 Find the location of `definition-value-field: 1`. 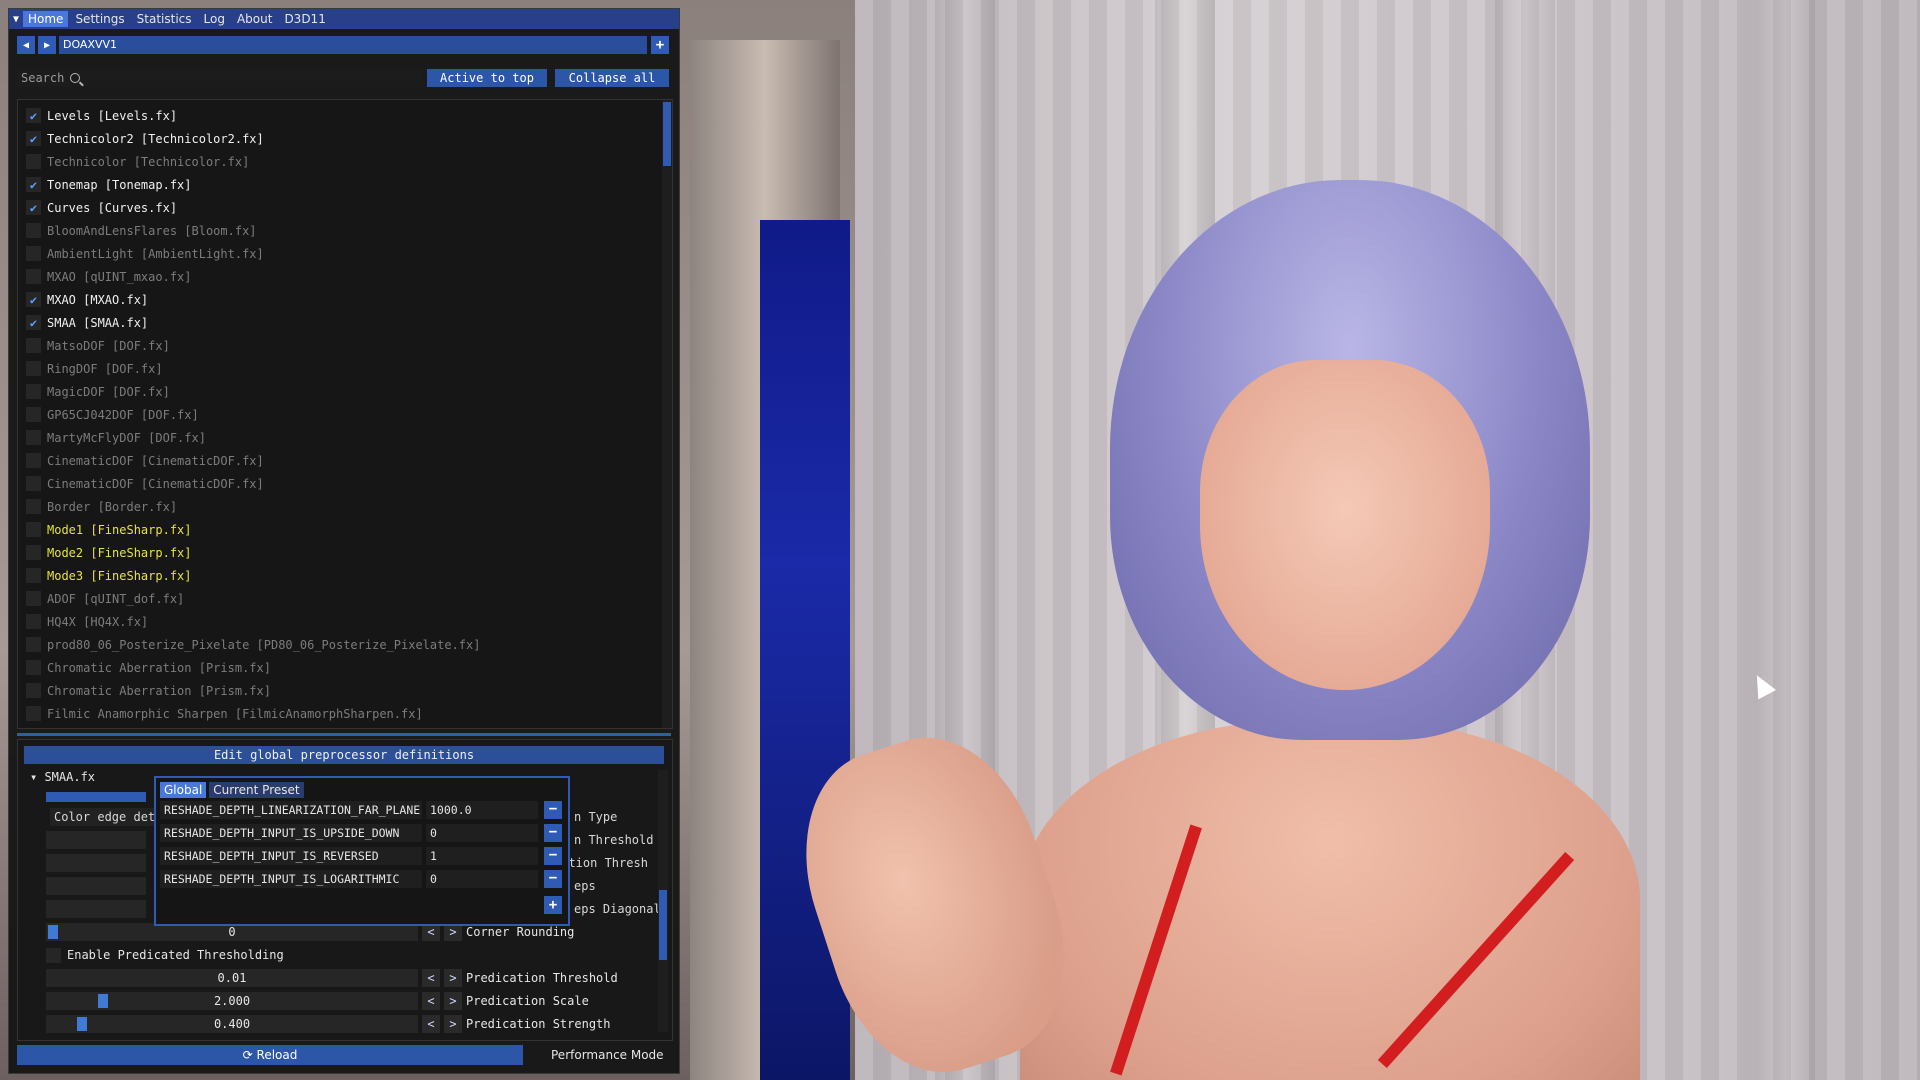

definition-value-field: 1 is located at coordinates (482, 856).